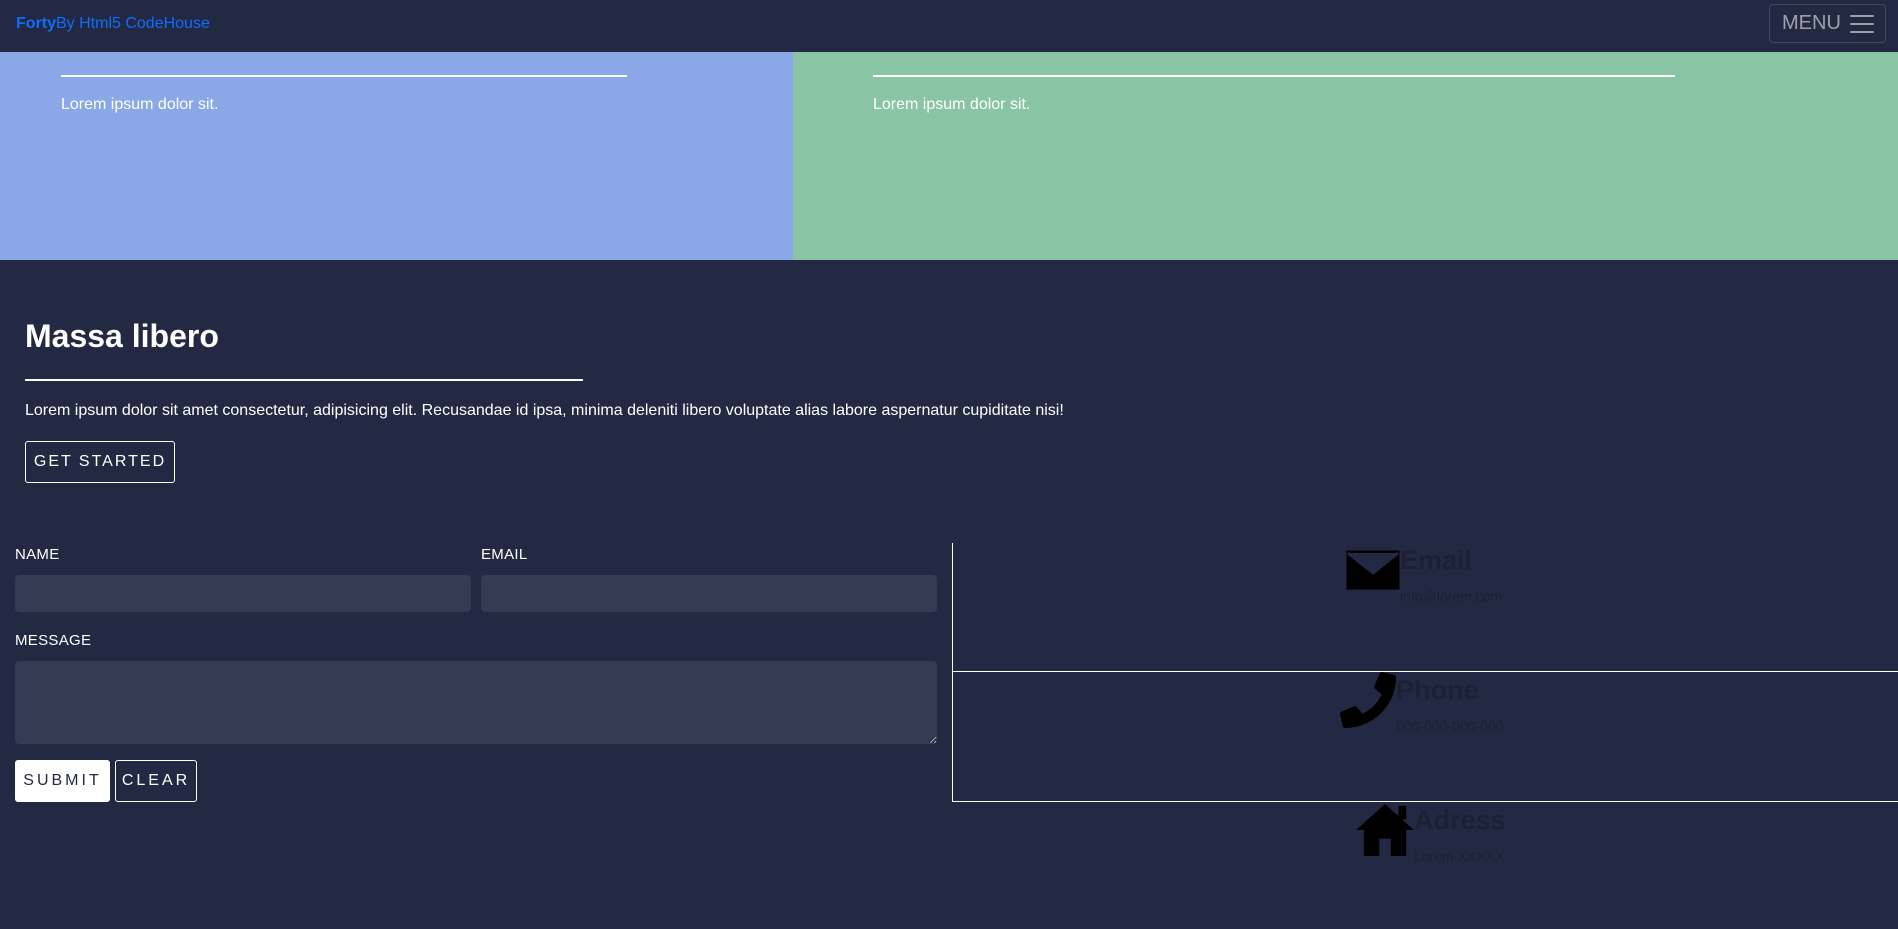 Image resolution: width=1898 pixels, height=929 pixels. I want to click on message-textarea, so click(476, 702).